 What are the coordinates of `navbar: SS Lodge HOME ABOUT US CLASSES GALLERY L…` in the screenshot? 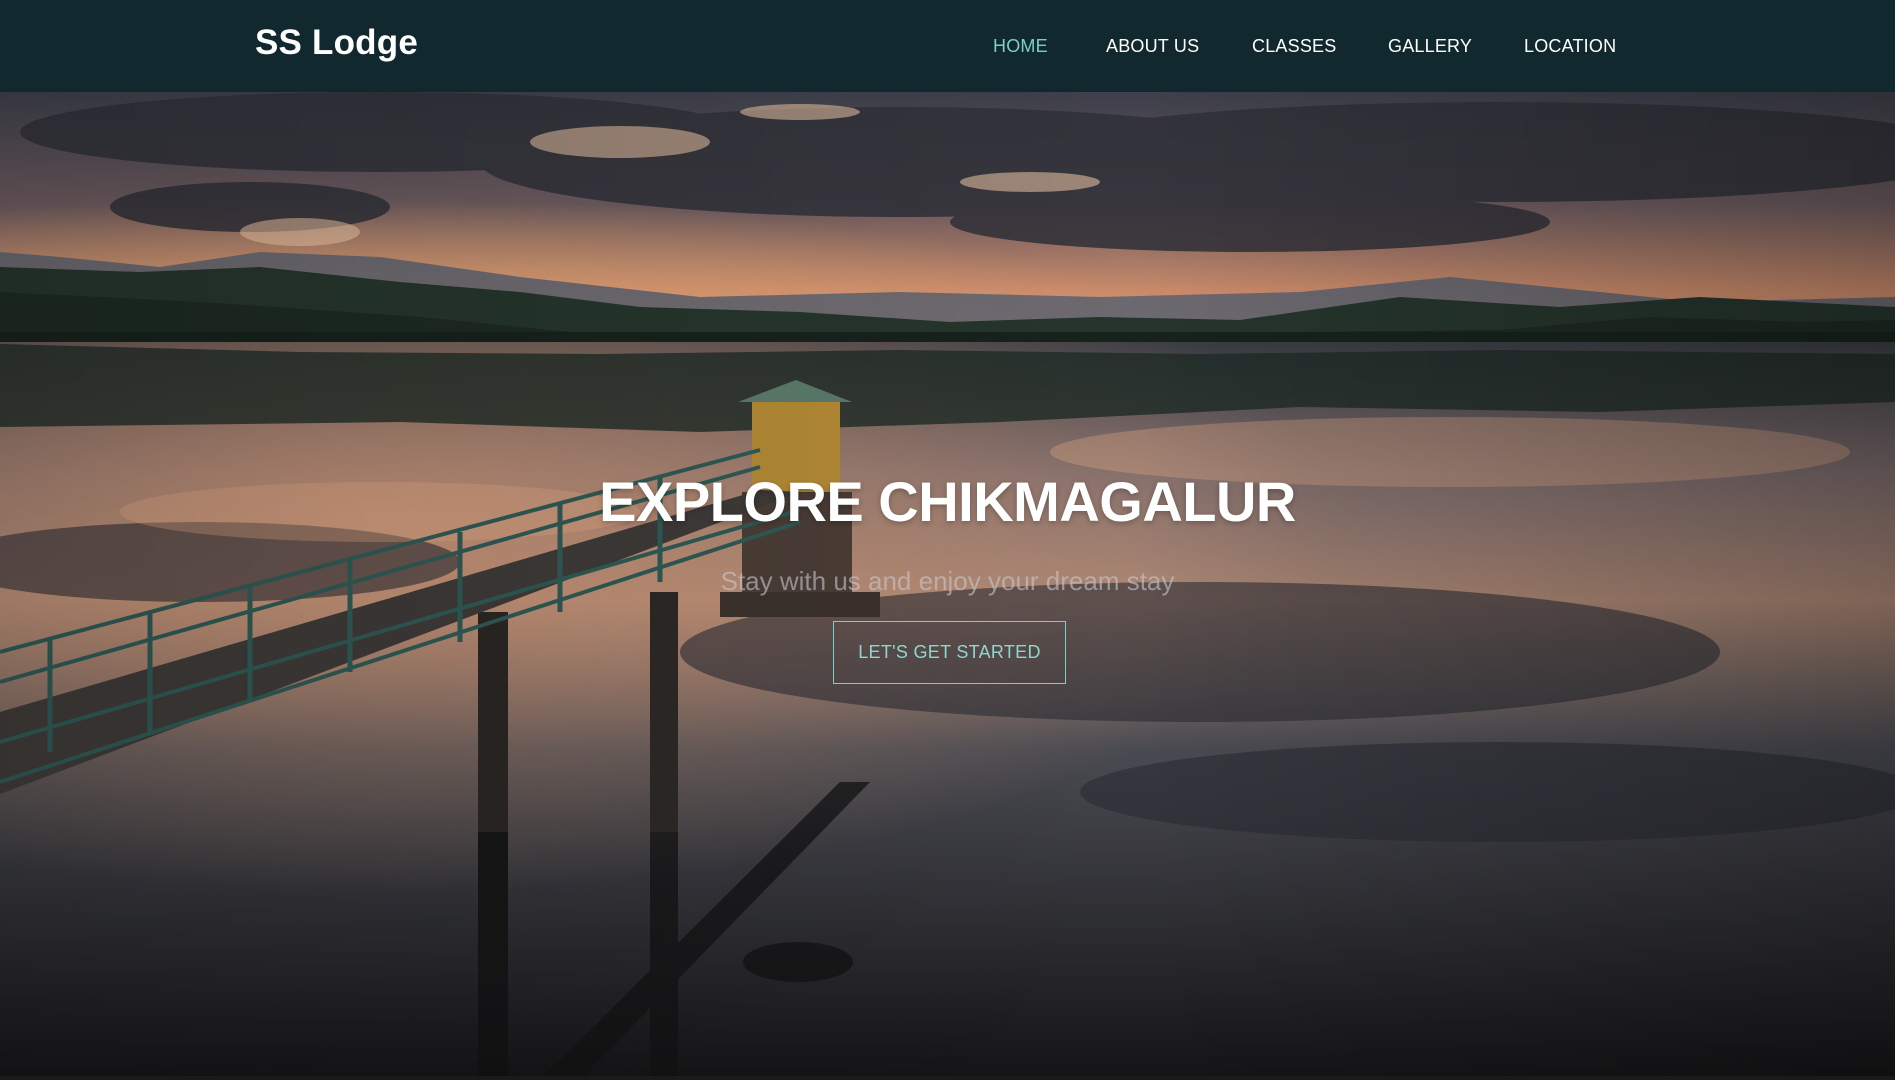 It's located at (947, 46).